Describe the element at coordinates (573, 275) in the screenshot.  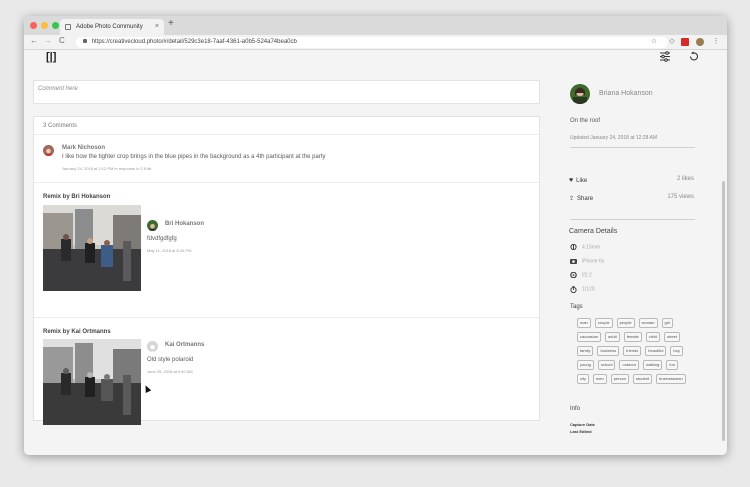
I see `aperture-icon` at that location.